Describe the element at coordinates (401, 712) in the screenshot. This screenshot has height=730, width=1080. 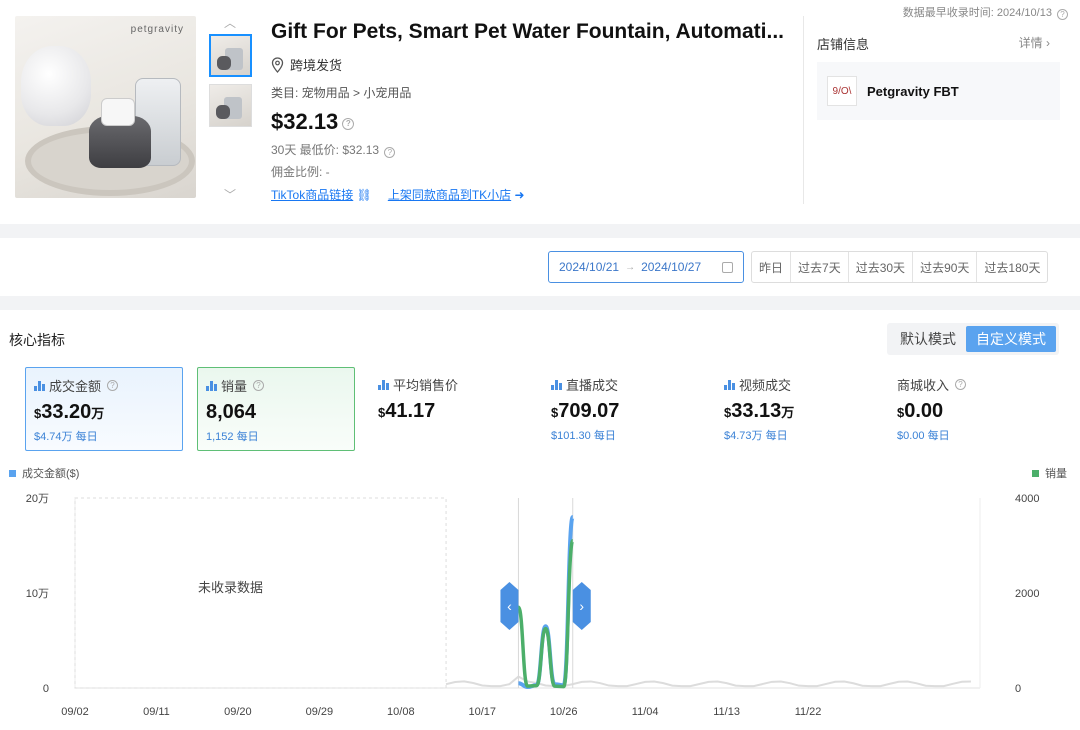
I see `x-tick: 10/08` at that location.